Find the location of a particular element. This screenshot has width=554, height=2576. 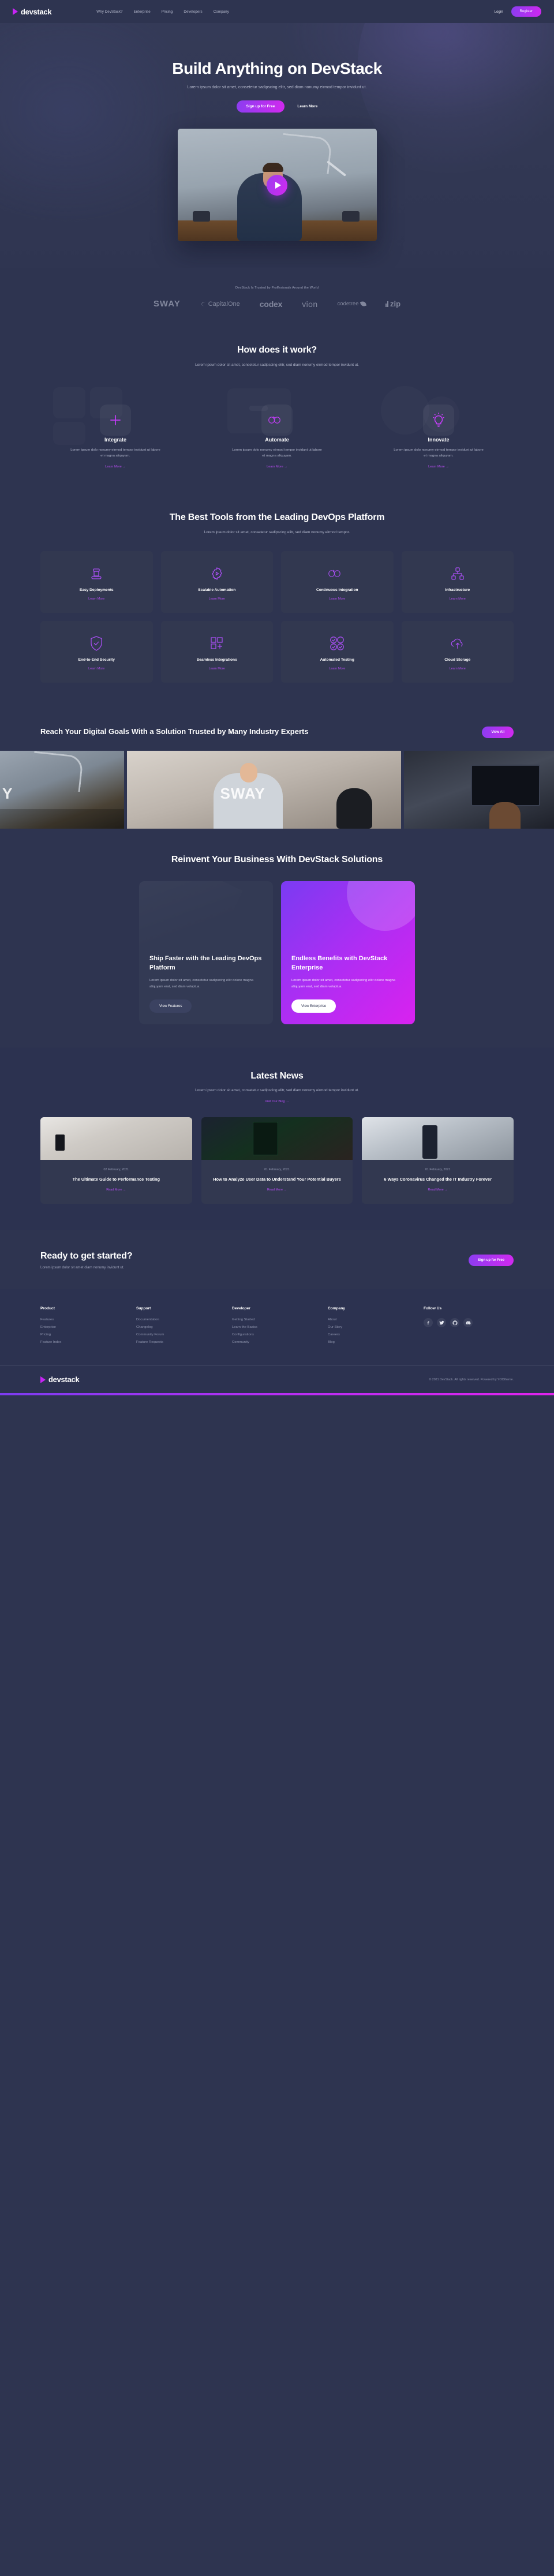

footer-link: Blog is located at coordinates (373, 1342).